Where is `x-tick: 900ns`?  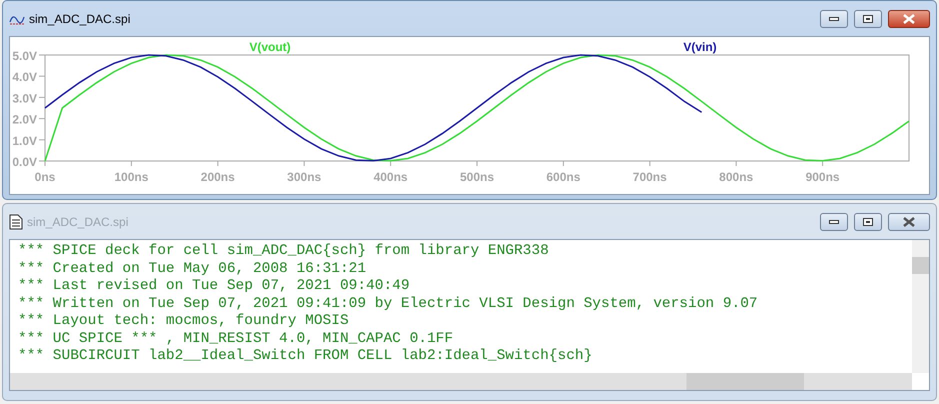
x-tick: 900ns is located at coordinates (823, 172).